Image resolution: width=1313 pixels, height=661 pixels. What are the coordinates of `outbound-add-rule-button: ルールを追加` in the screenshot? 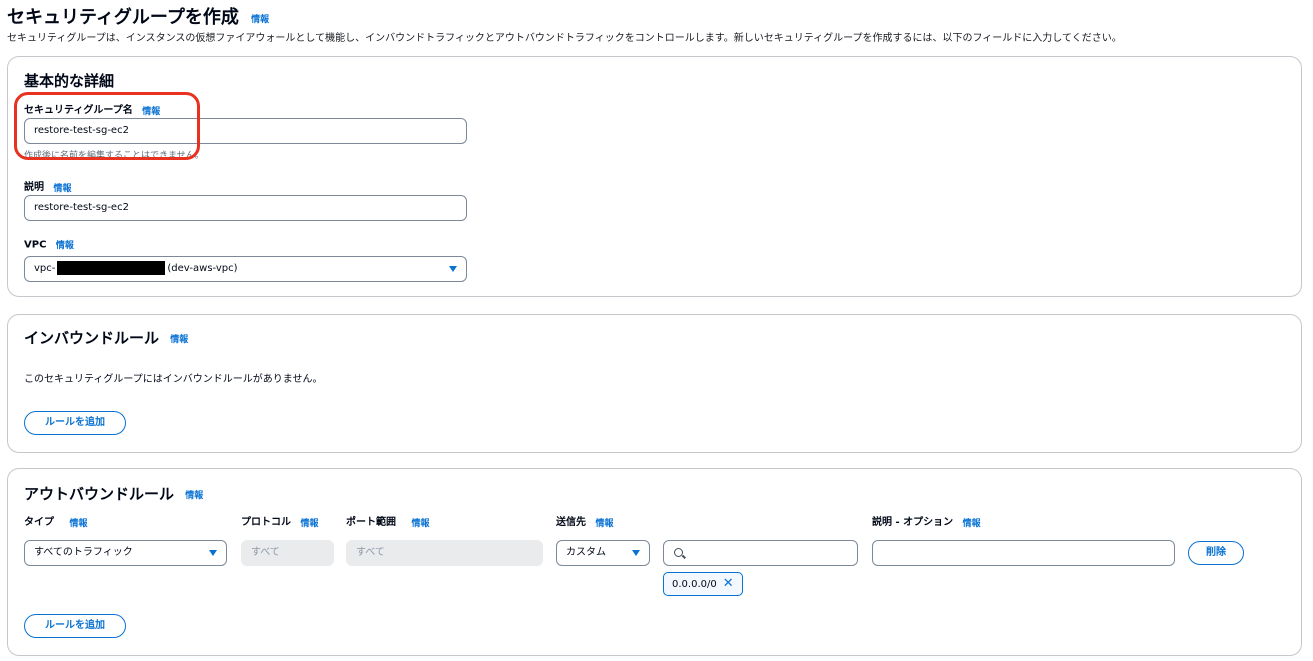 It's located at (75, 626).